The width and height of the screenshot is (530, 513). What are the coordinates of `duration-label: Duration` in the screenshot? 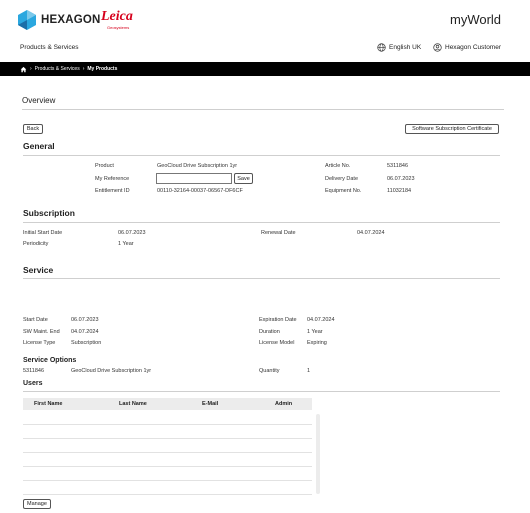 It's located at (269, 332).